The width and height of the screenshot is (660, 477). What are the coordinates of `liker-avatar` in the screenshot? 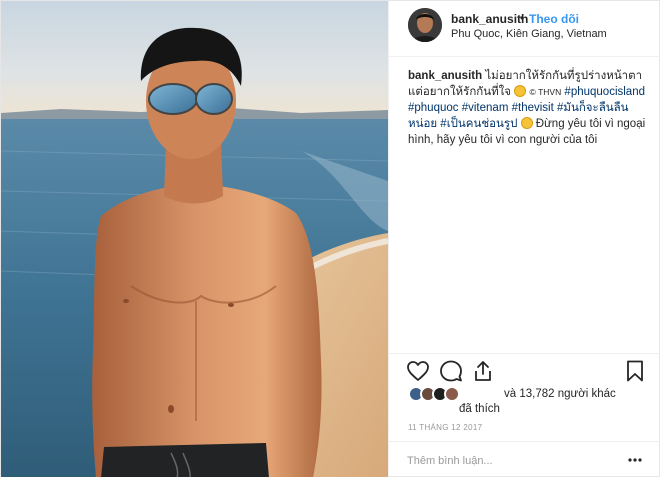 It's located at (452, 394).